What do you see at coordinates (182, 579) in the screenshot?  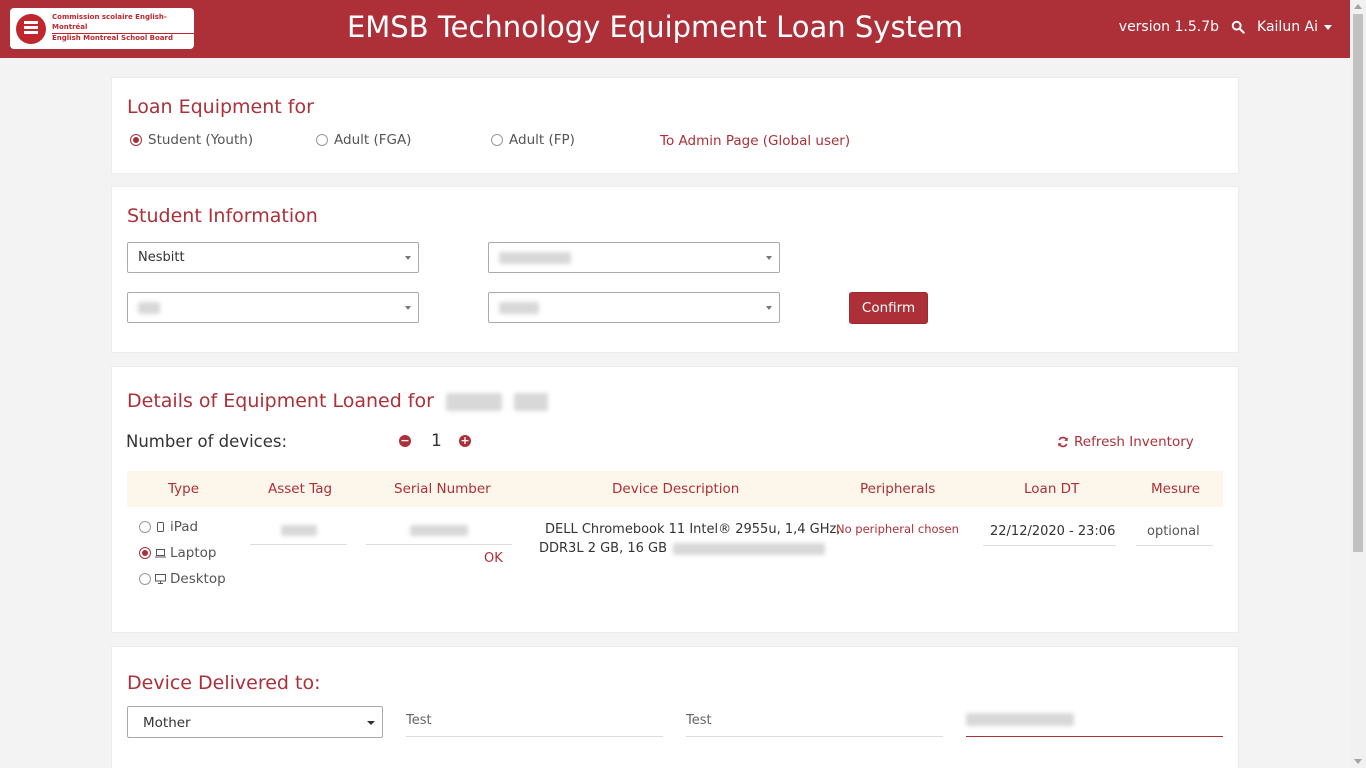 I see `type-option-desktop: Desktop` at bounding box center [182, 579].